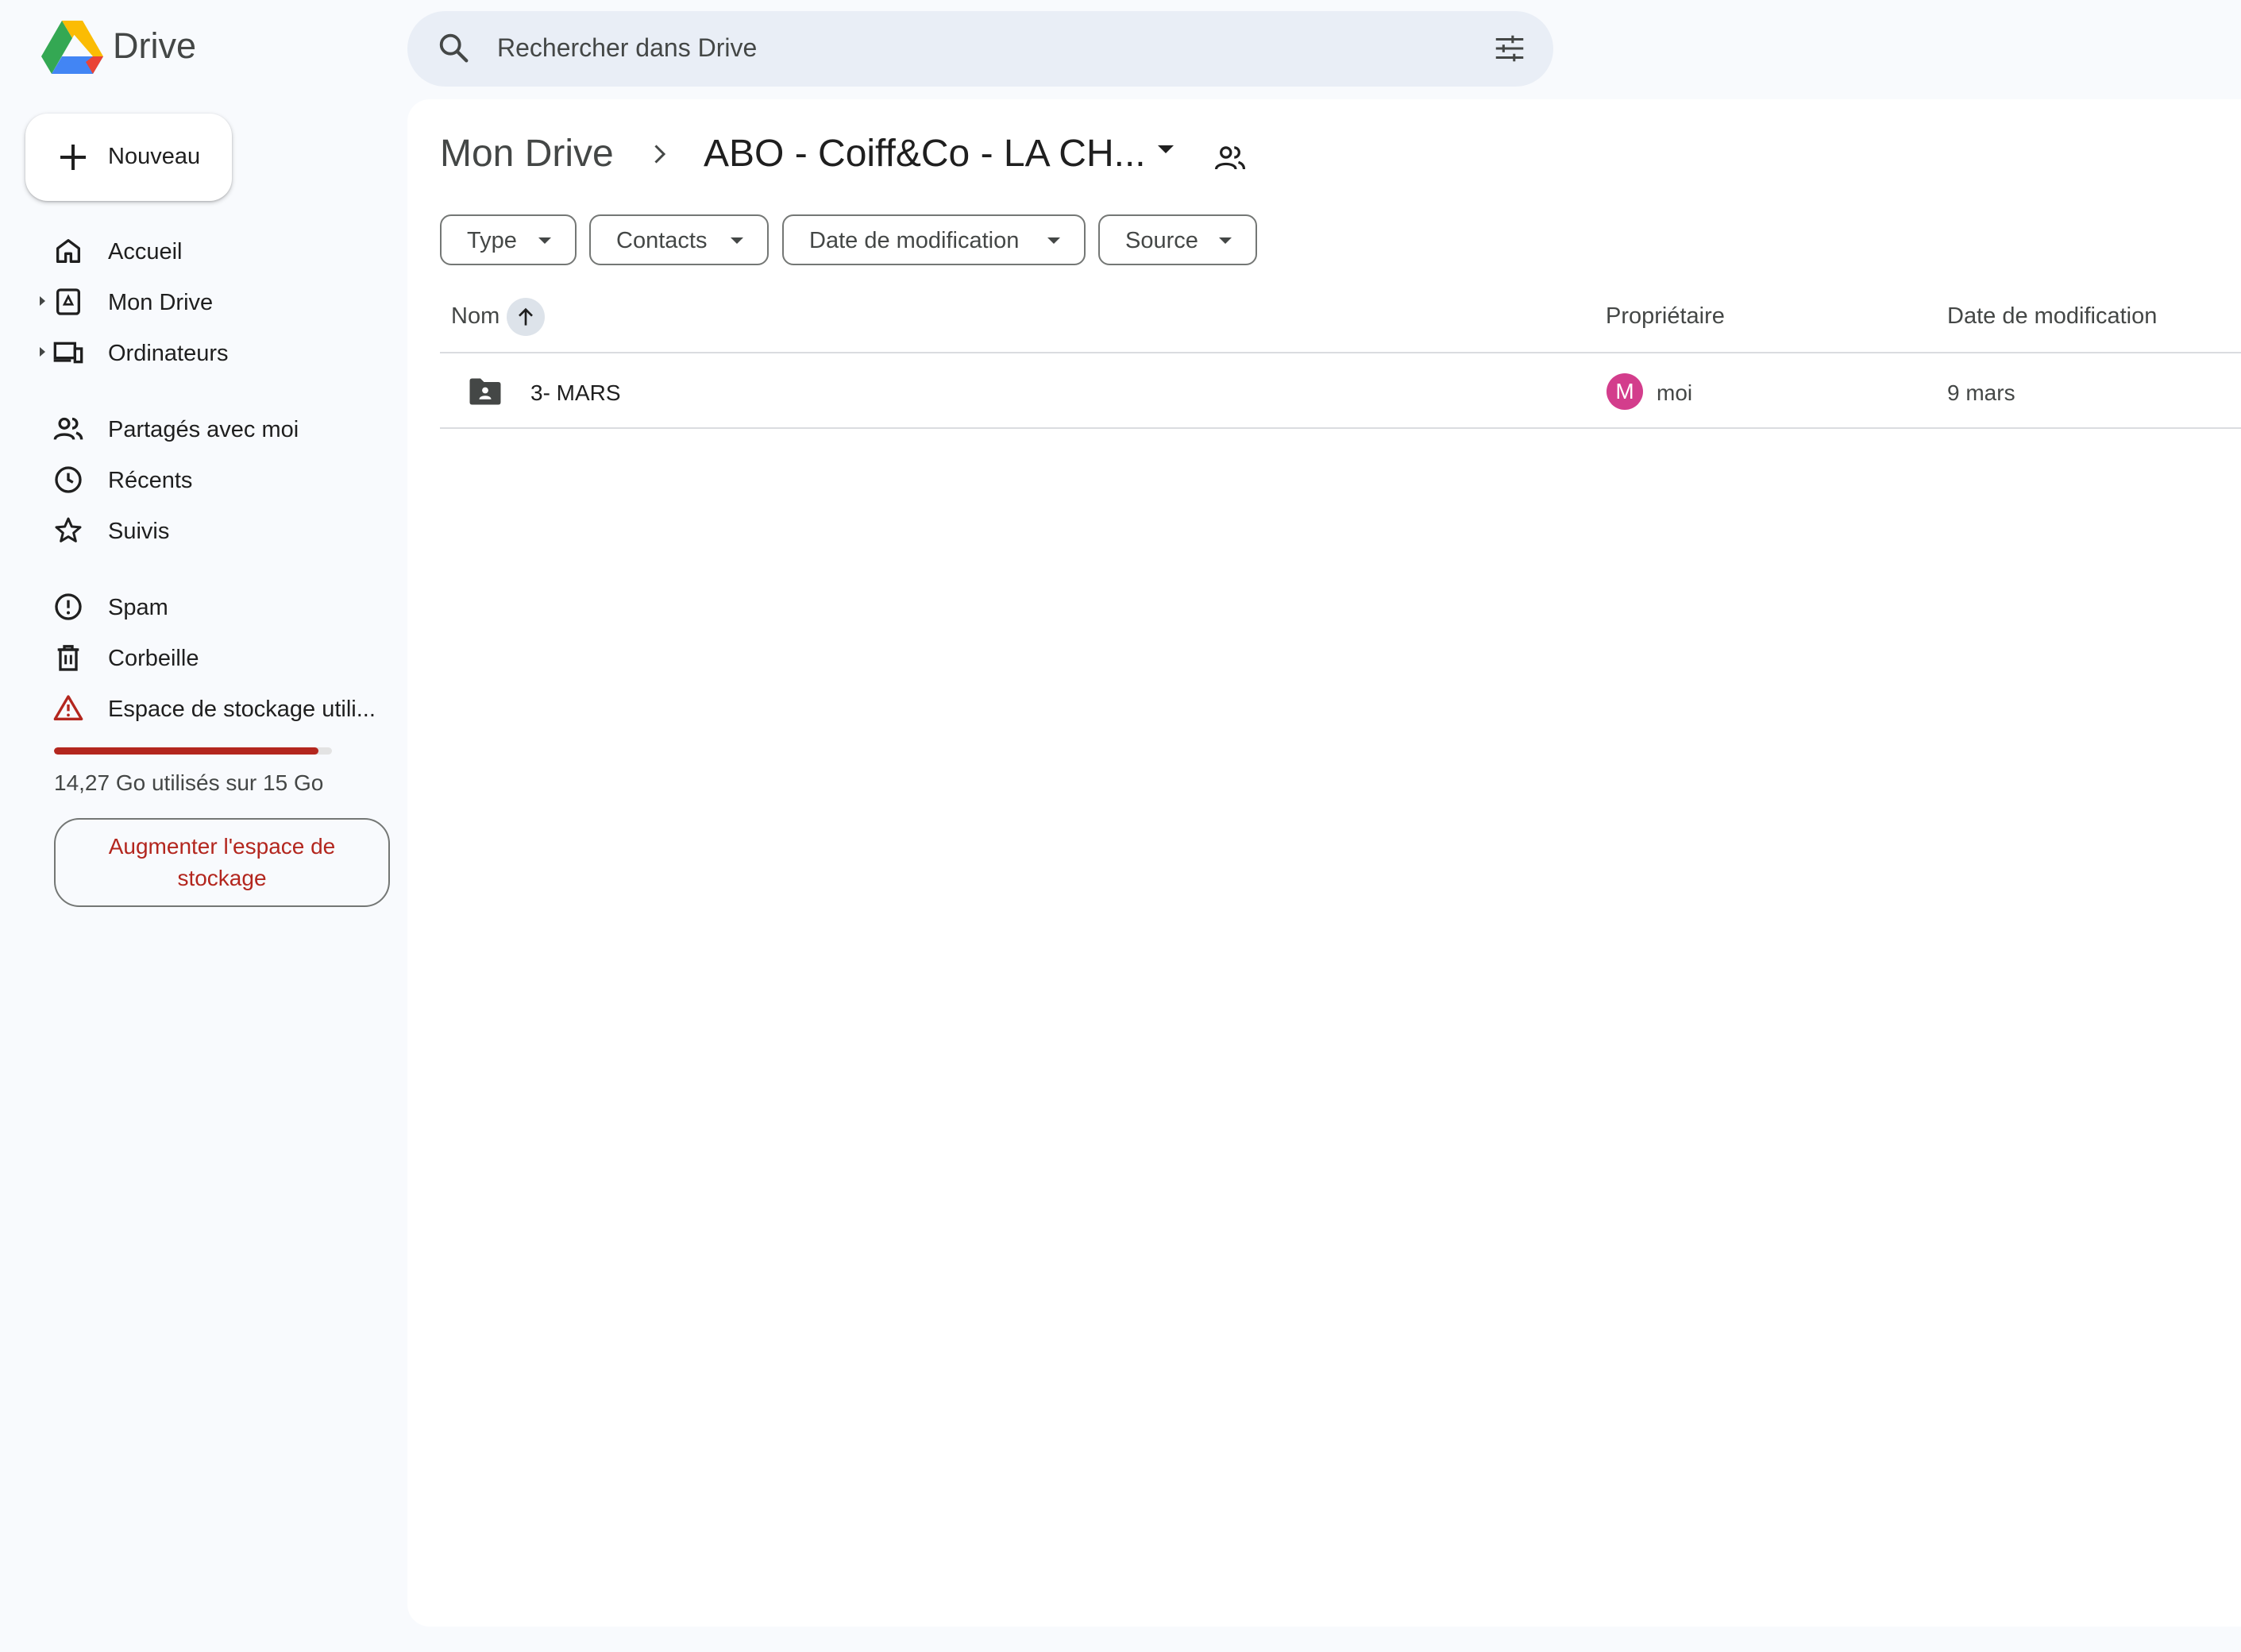 The image size is (2241, 1652). I want to click on sidebar-item-computers: Ordinateurs, so click(218, 352).